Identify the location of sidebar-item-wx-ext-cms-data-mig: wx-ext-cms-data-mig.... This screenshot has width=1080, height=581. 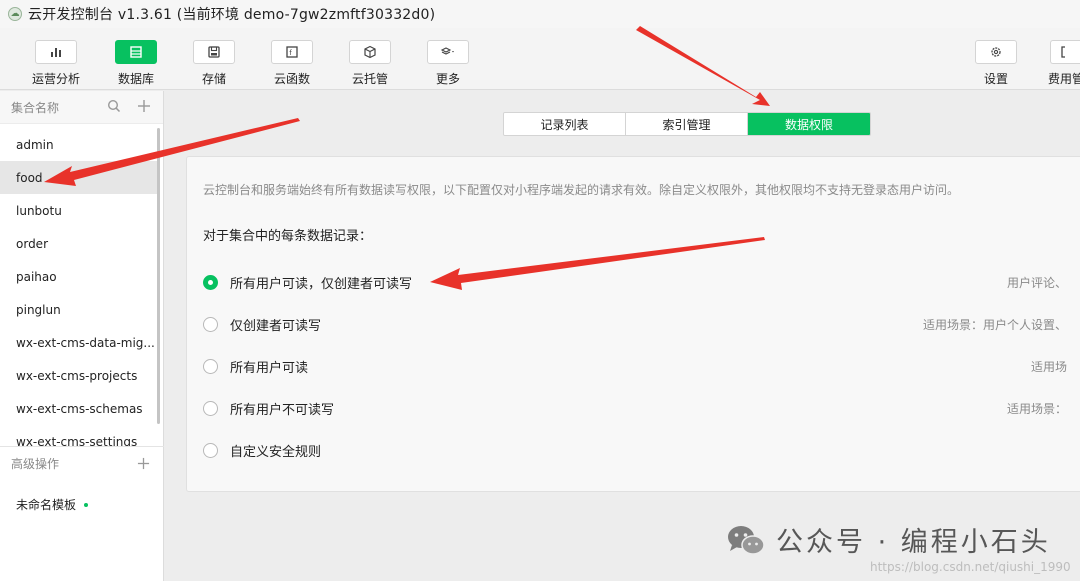
(80, 342).